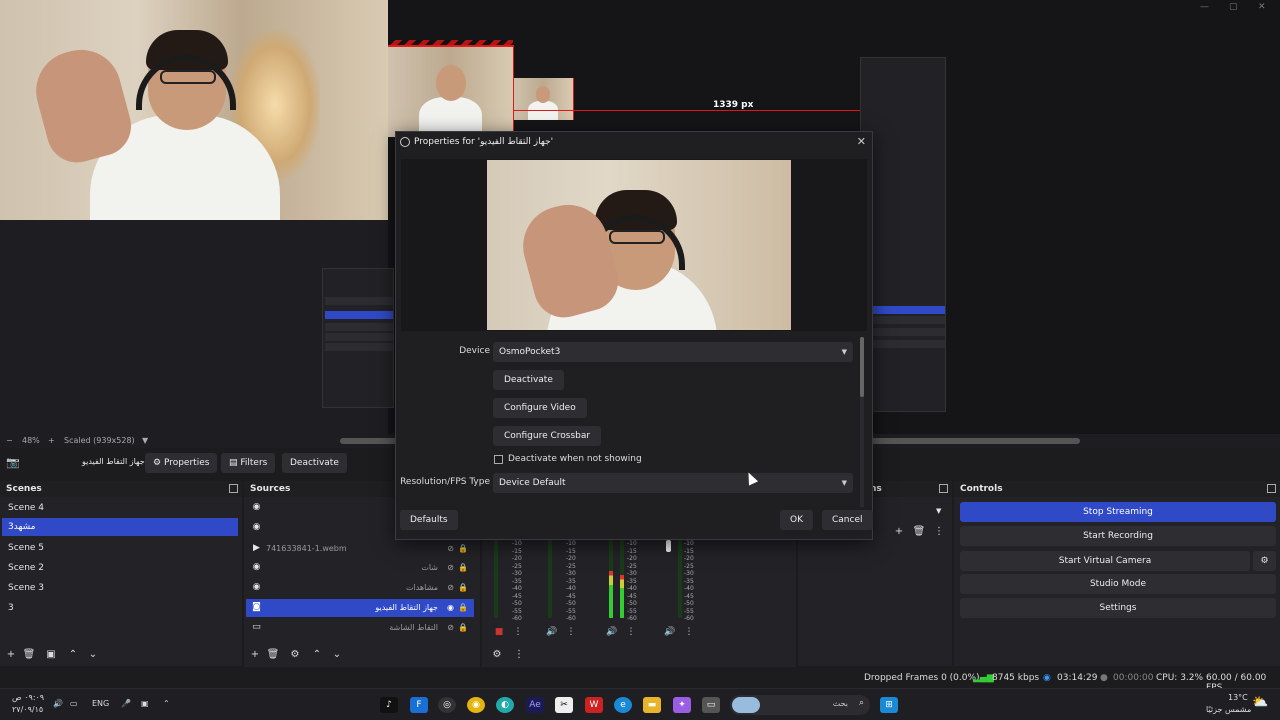 The image size is (1280, 720). I want to click on scale-dropdown-icon: ▼, so click(145, 440).